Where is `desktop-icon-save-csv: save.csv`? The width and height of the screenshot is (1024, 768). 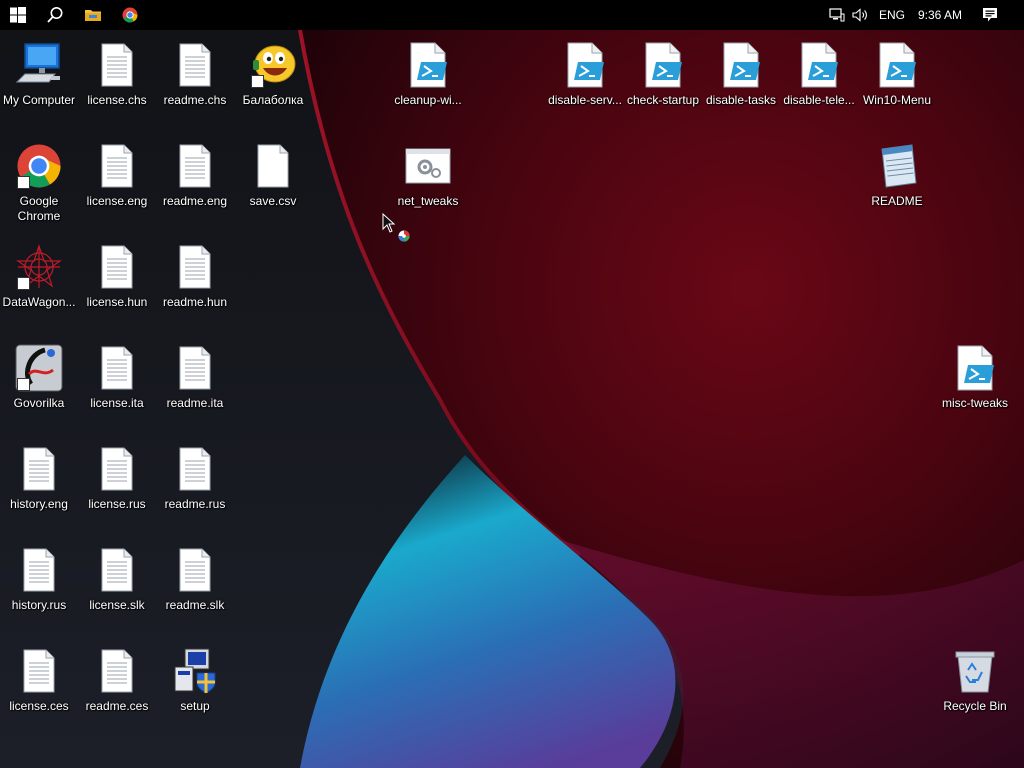
desktop-icon-save-csv: save.csv is located at coordinates (273, 181).